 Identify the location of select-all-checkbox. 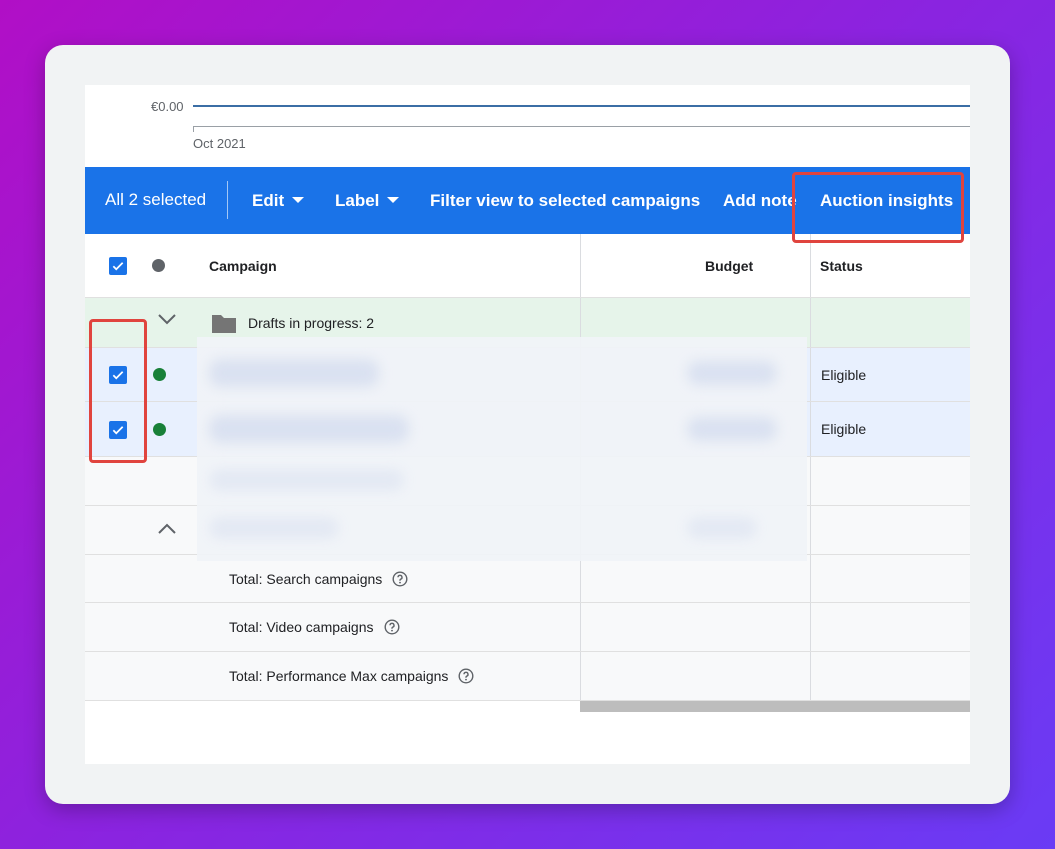
(118, 266).